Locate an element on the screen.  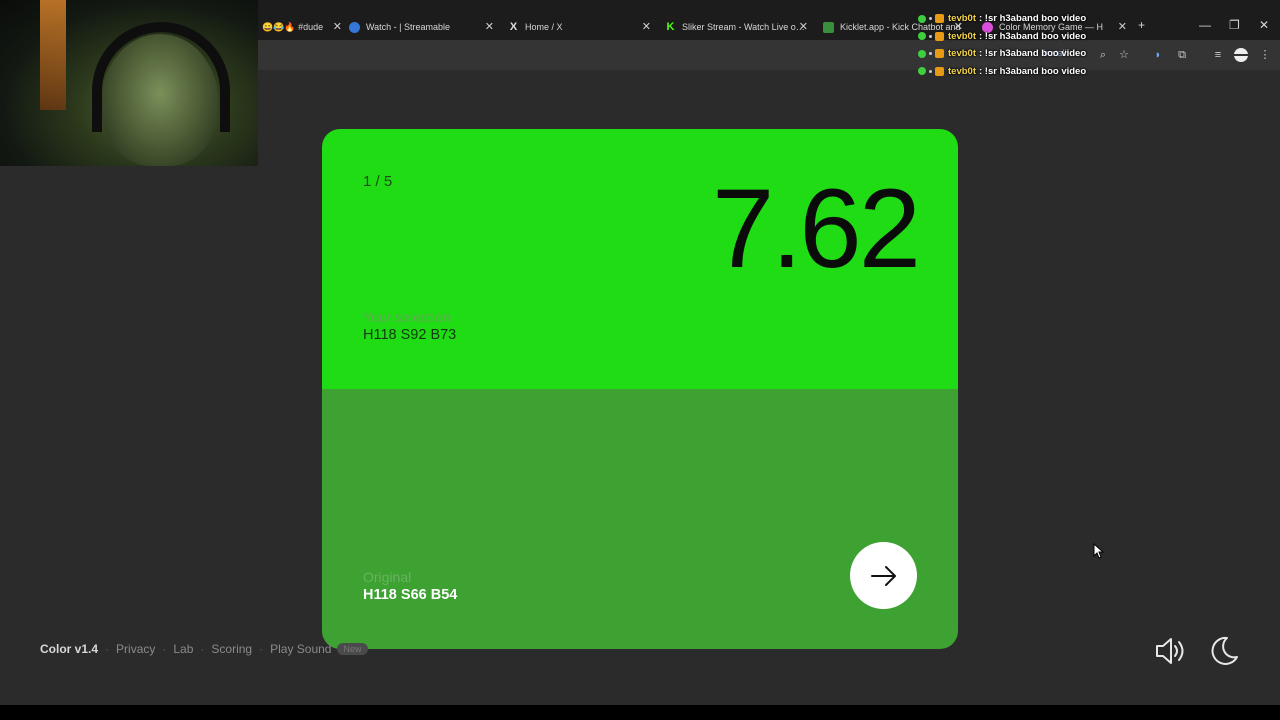
tab-streamable: Watch - | Streamable ✕ is located at coordinates (421, 27).